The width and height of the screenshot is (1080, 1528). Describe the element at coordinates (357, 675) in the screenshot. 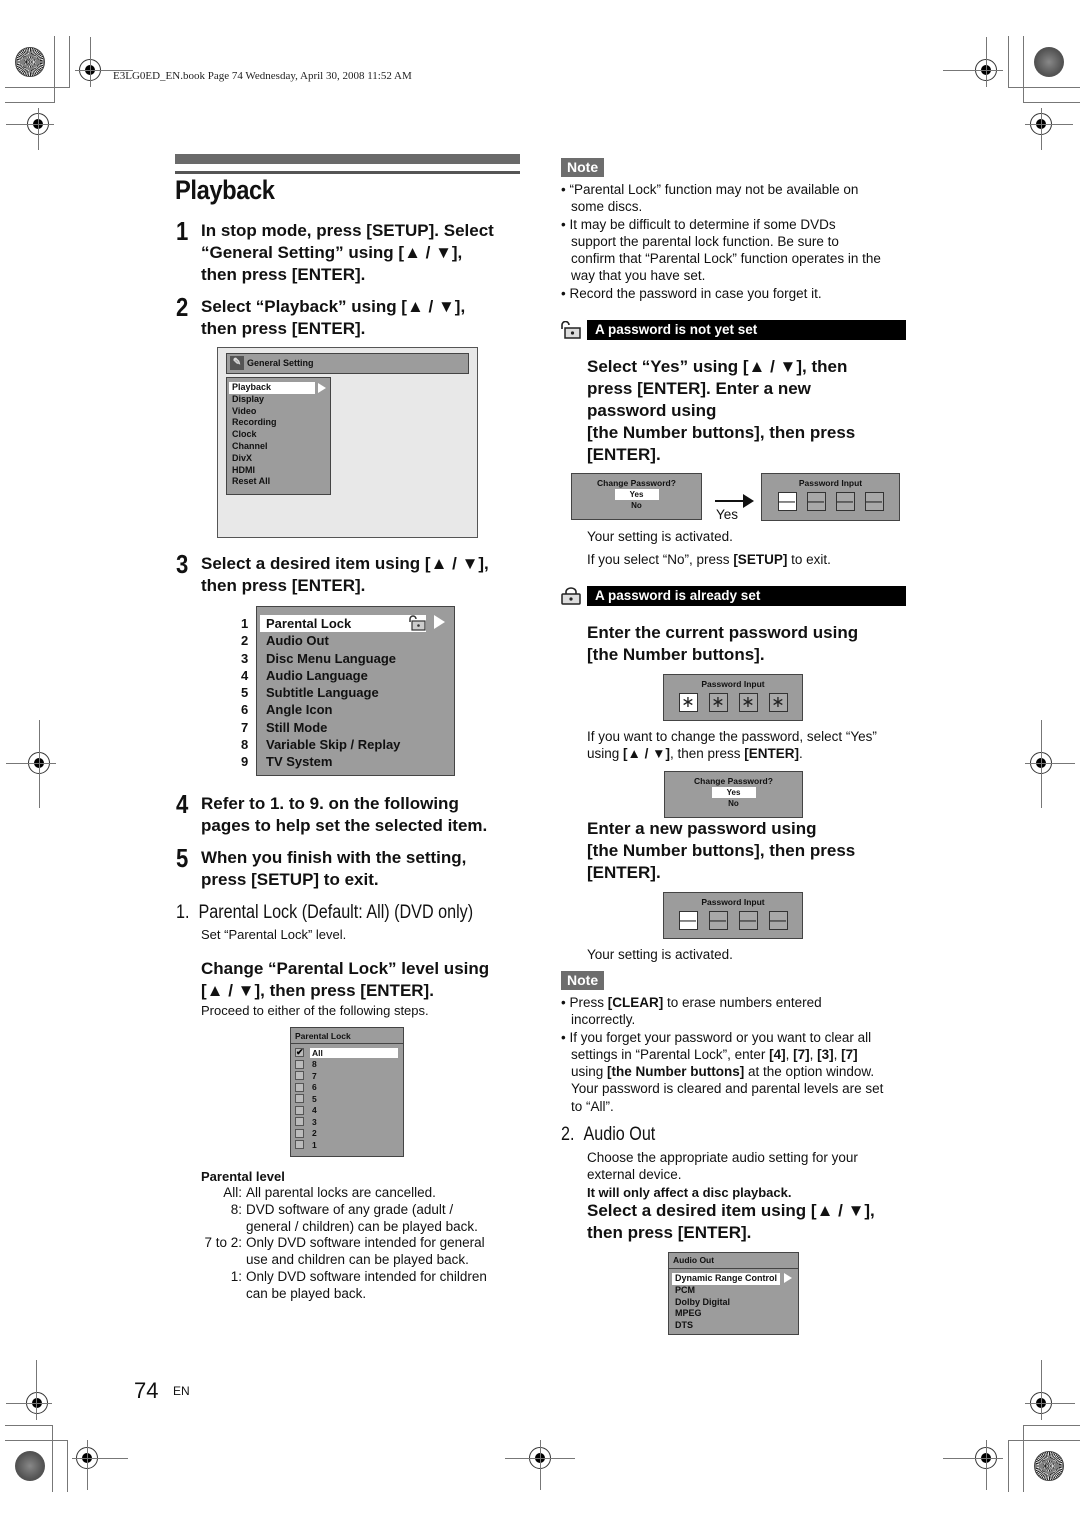

I see `menu-item-audio-language: Audio Language` at that location.